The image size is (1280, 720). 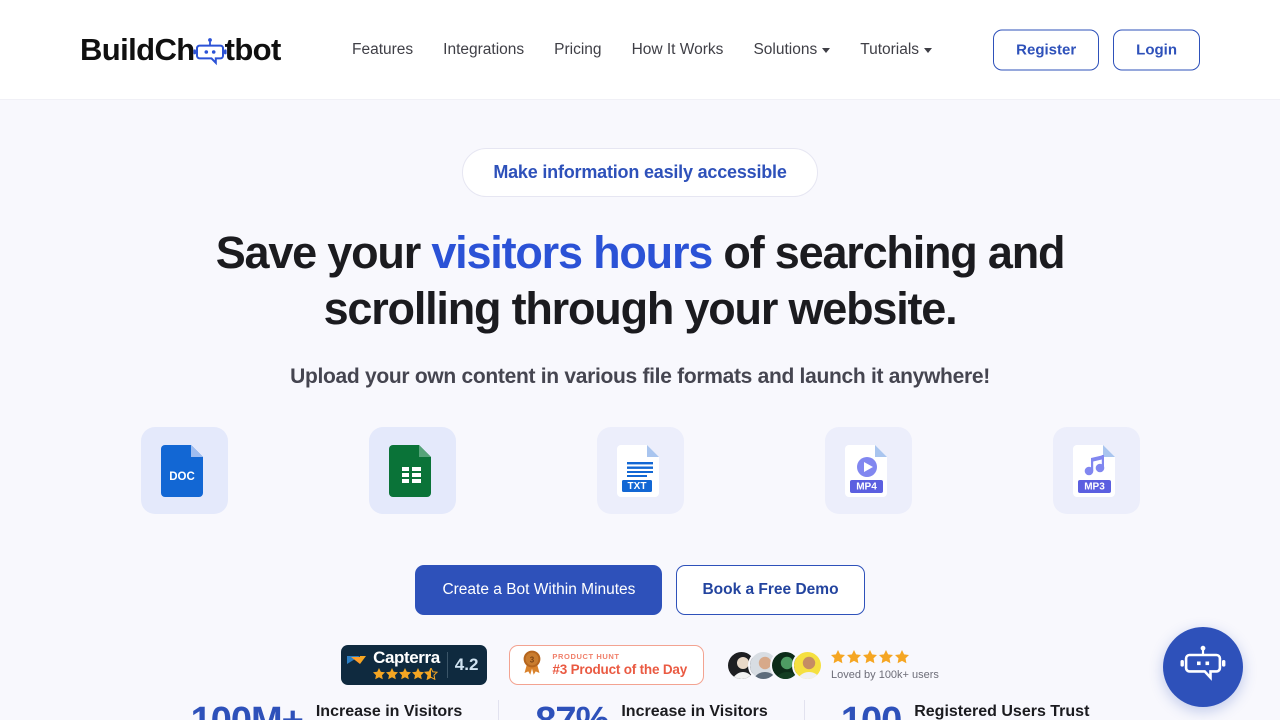 I want to click on xls-file-icon, so click(x=410, y=470).